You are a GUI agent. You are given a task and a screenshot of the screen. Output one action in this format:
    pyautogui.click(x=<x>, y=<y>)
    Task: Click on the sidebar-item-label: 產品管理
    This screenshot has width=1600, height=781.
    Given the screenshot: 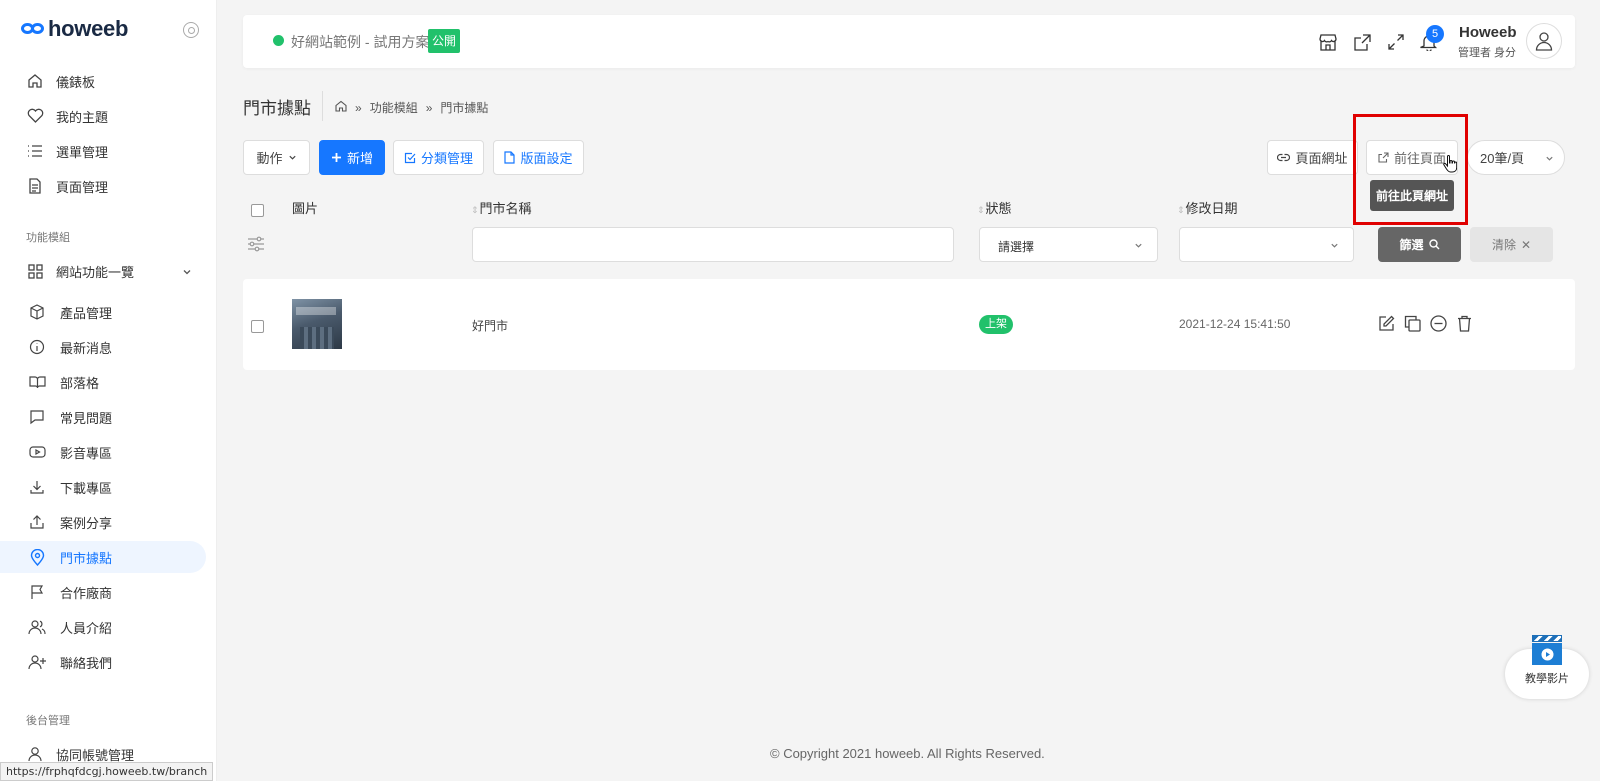 What is the action you would take?
    pyautogui.click(x=86, y=313)
    